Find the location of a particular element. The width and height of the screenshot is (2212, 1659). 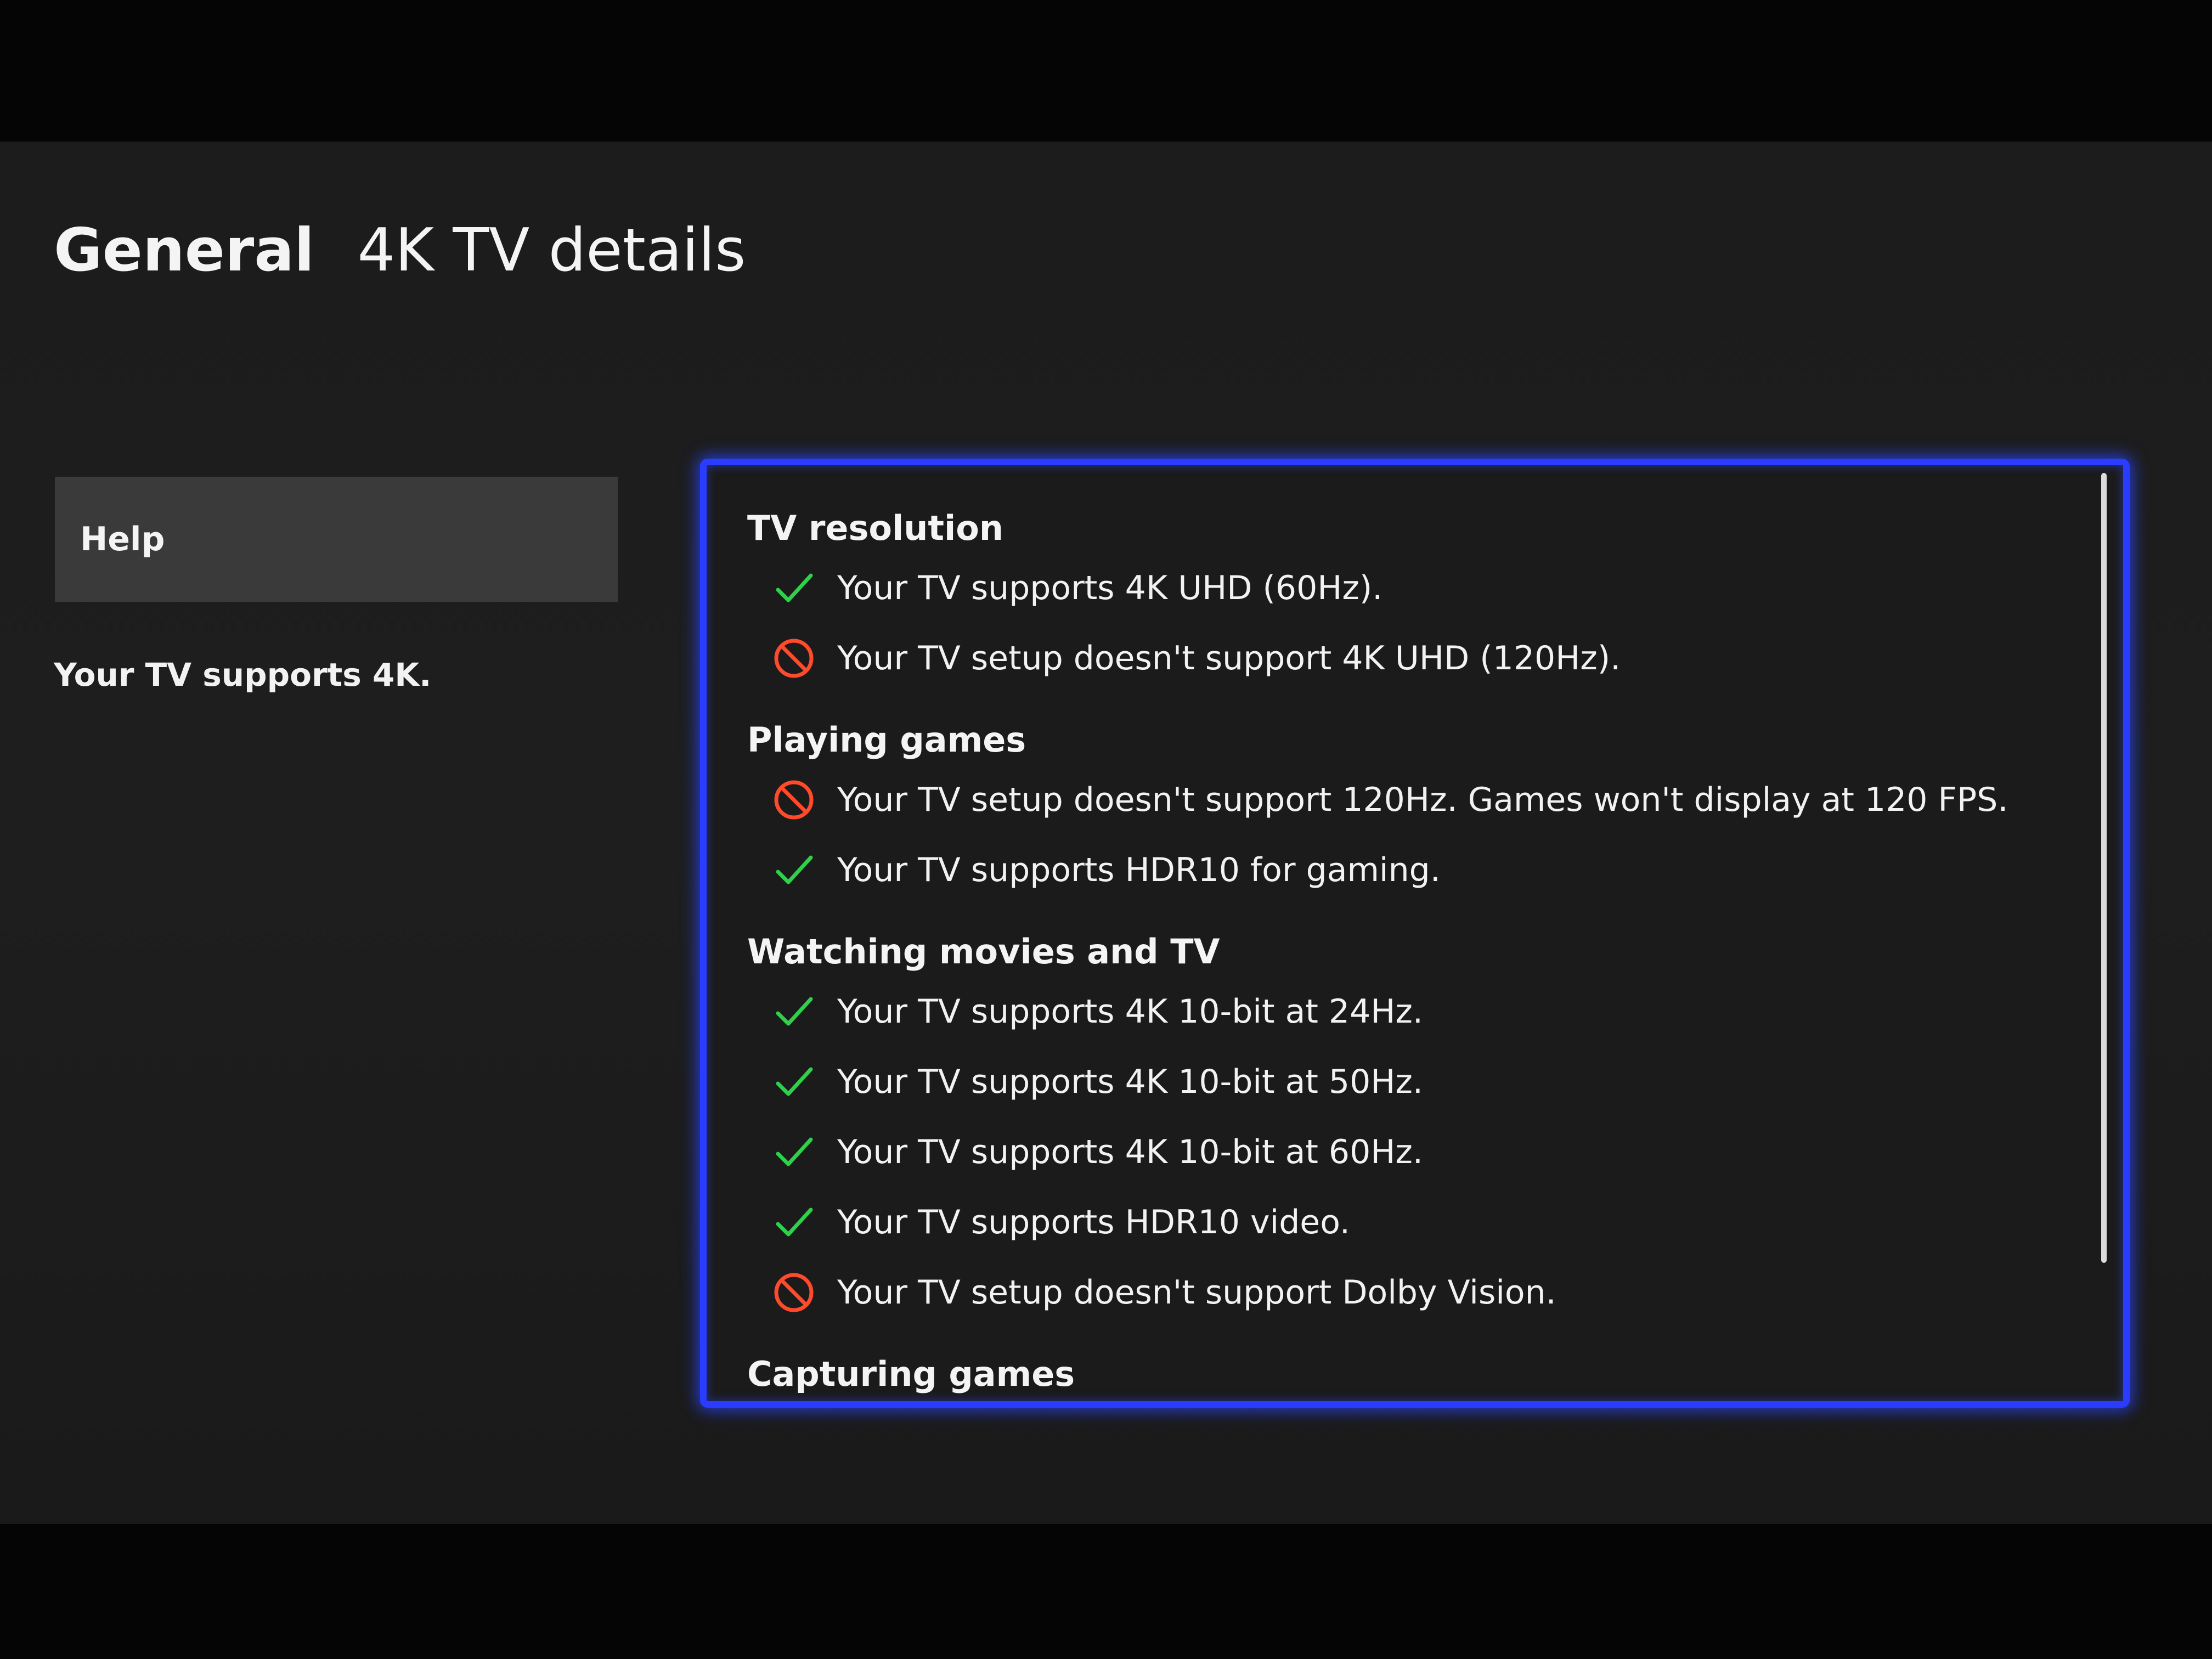

section-header: TV resolution is located at coordinates (875, 528).